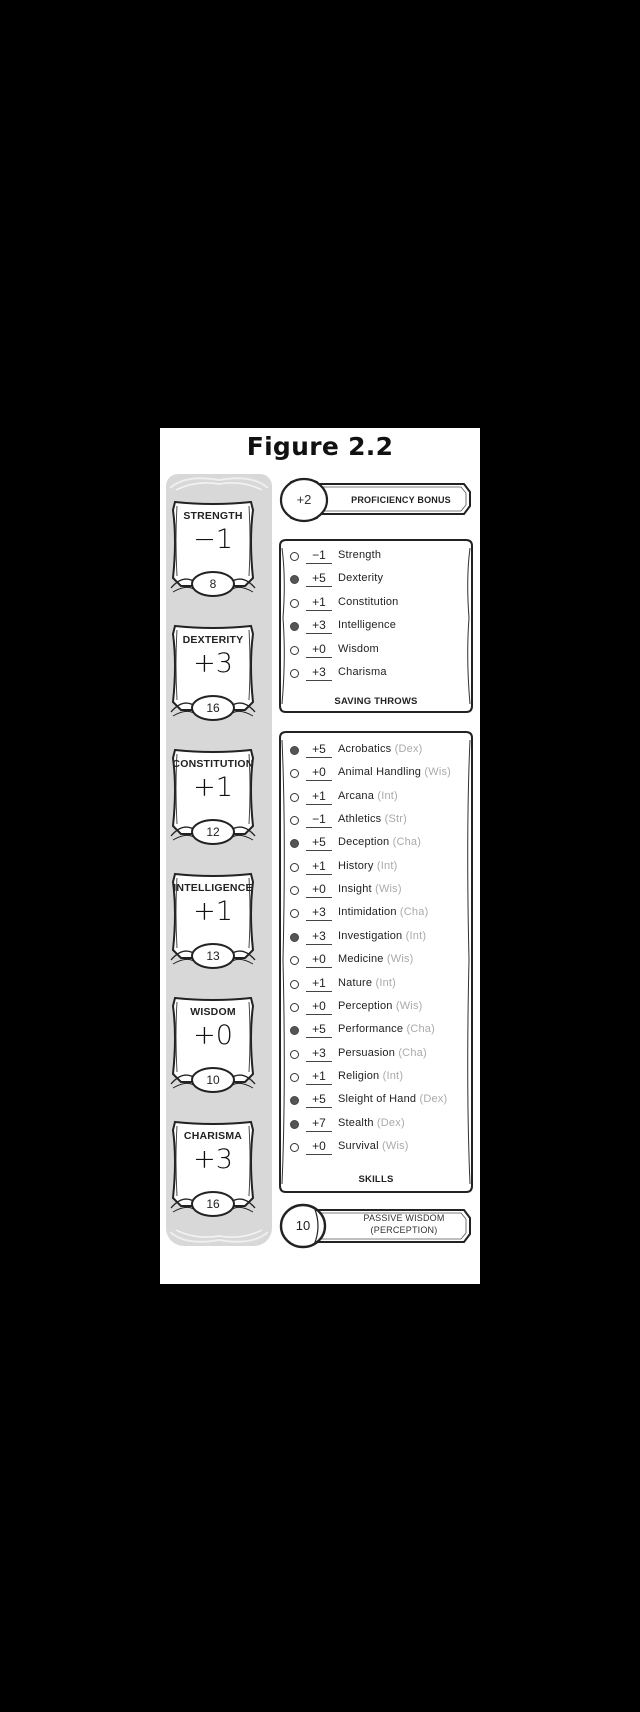  I want to click on saving-throw-bonus: −1, so click(319, 556).